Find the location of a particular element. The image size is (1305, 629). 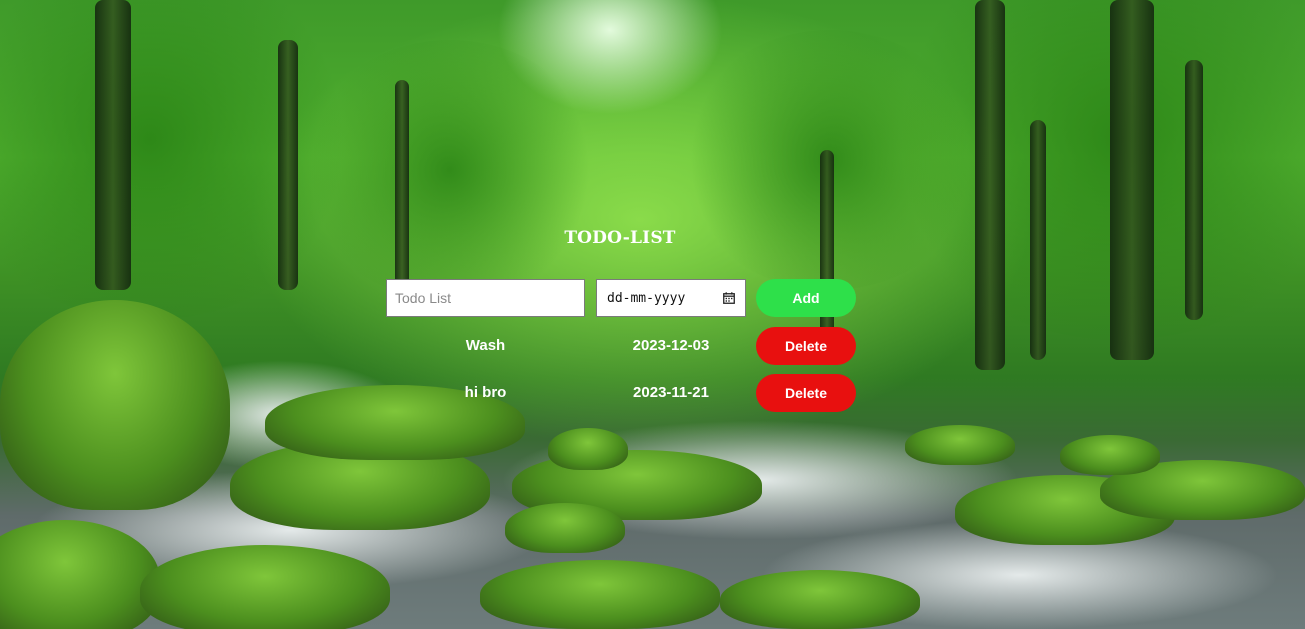

add-todo-form: dd-mm-yyyy Add is located at coordinates (621, 298).